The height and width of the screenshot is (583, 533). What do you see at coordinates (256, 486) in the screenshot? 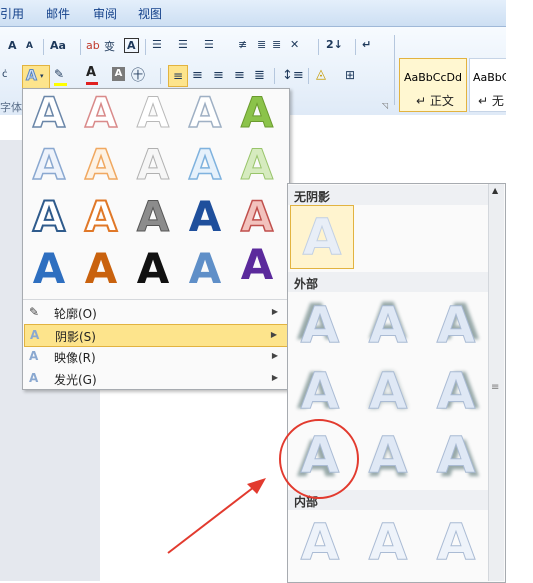
I see `pointer-arrow-head-icon` at bounding box center [256, 486].